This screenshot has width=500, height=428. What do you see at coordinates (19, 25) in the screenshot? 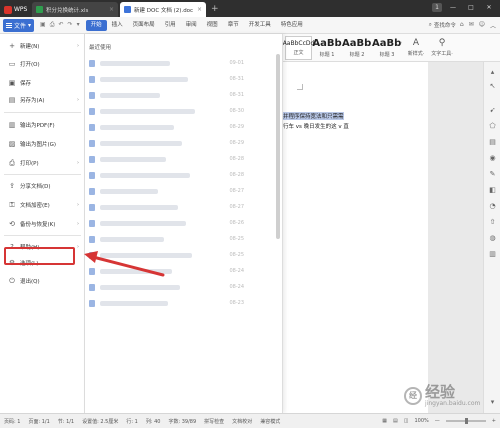
I see `file-menu-button: 文件 ▾` at bounding box center [19, 25].